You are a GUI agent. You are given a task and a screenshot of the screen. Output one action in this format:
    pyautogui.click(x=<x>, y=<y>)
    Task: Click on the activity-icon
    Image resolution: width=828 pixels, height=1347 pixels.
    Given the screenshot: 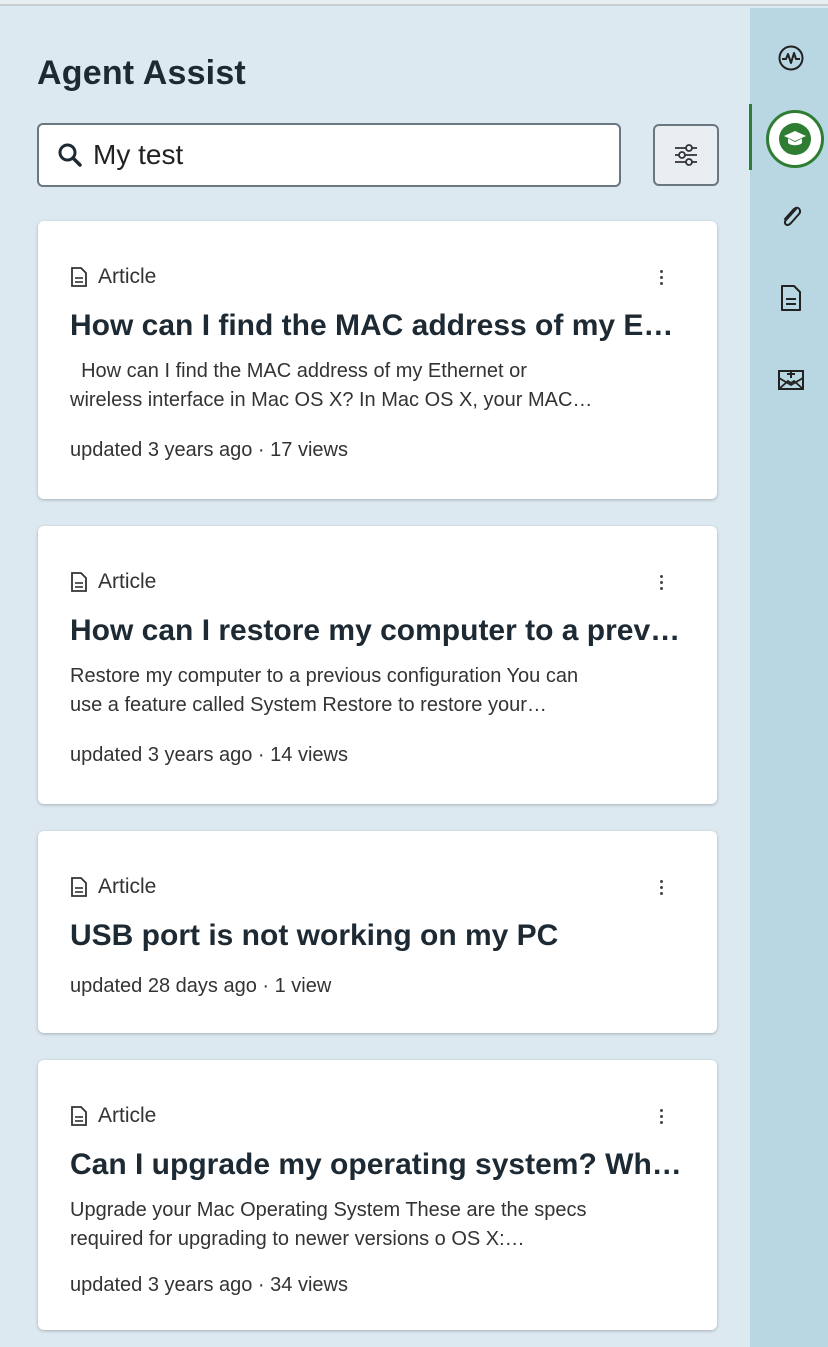 What is the action you would take?
    pyautogui.click(x=791, y=58)
    